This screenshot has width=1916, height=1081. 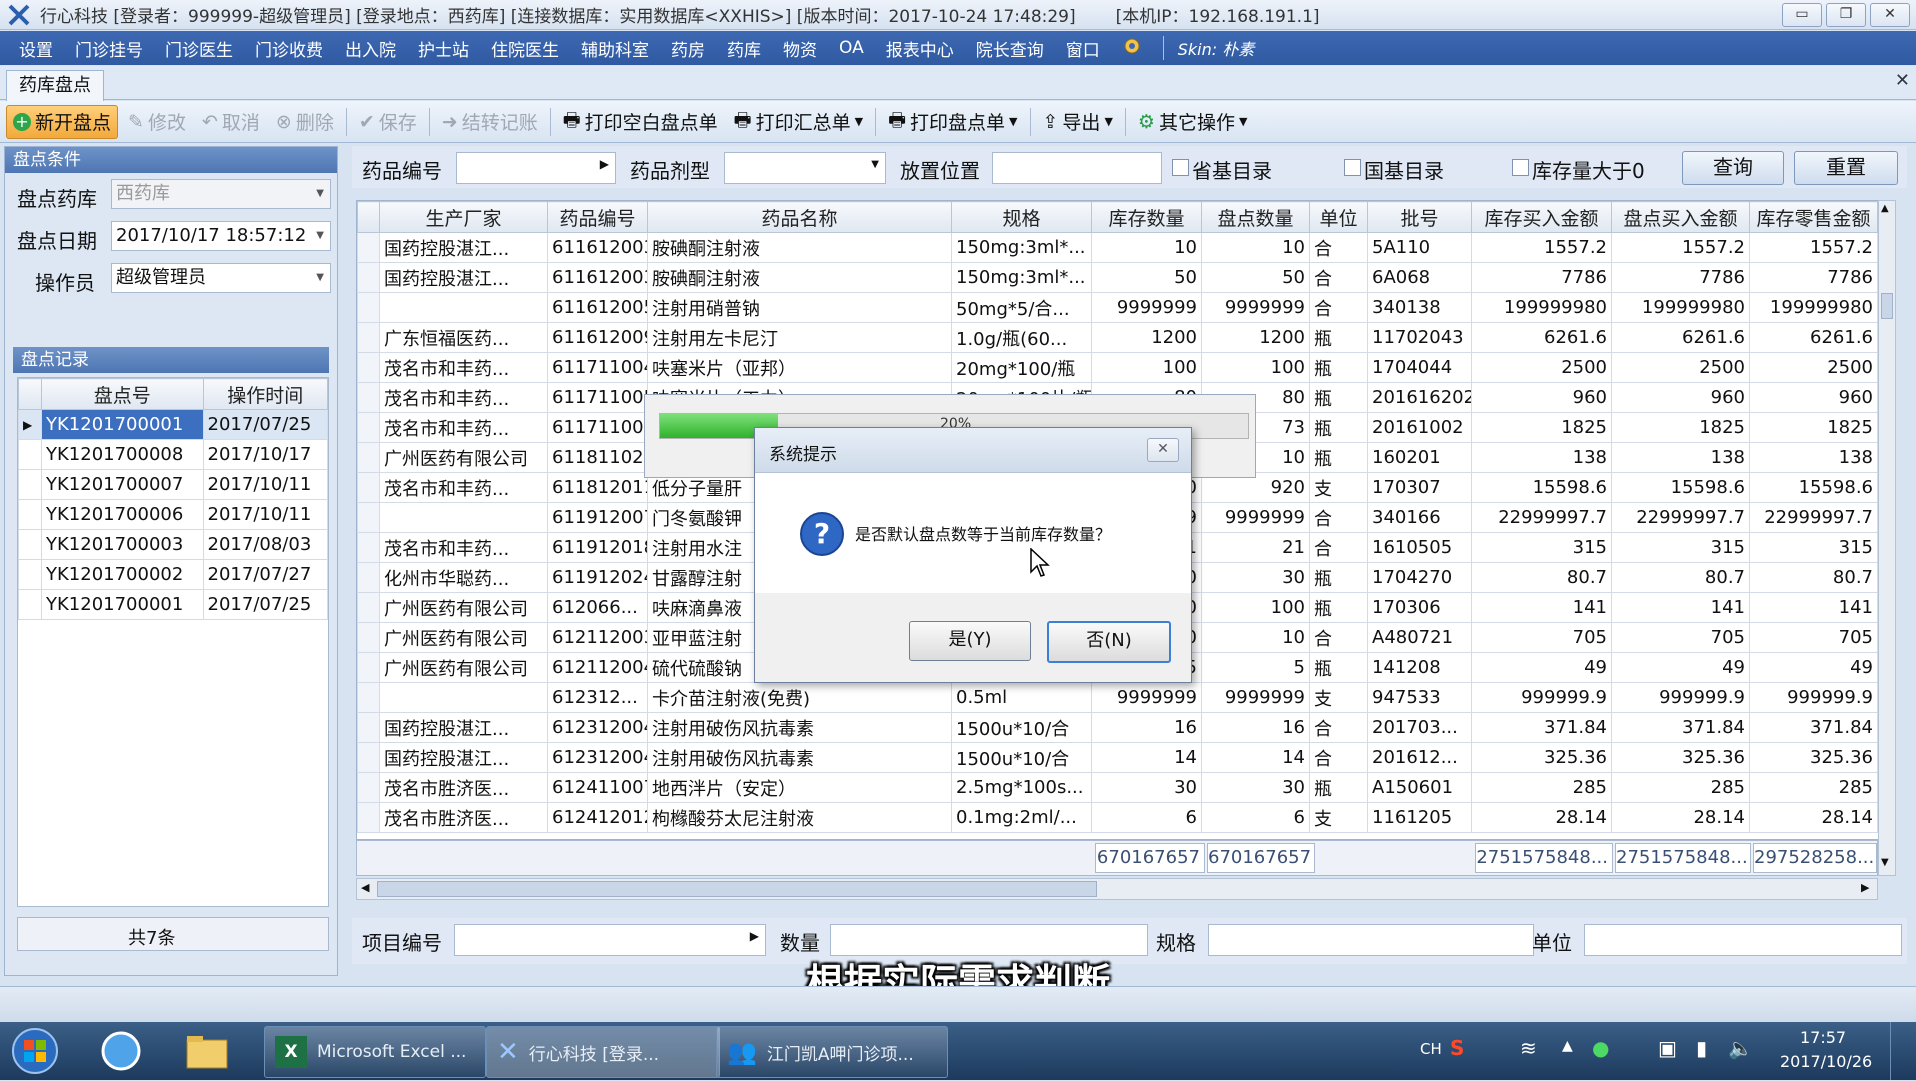 I want to click on cell-batch: 170307, so click(x=1419, y=487).